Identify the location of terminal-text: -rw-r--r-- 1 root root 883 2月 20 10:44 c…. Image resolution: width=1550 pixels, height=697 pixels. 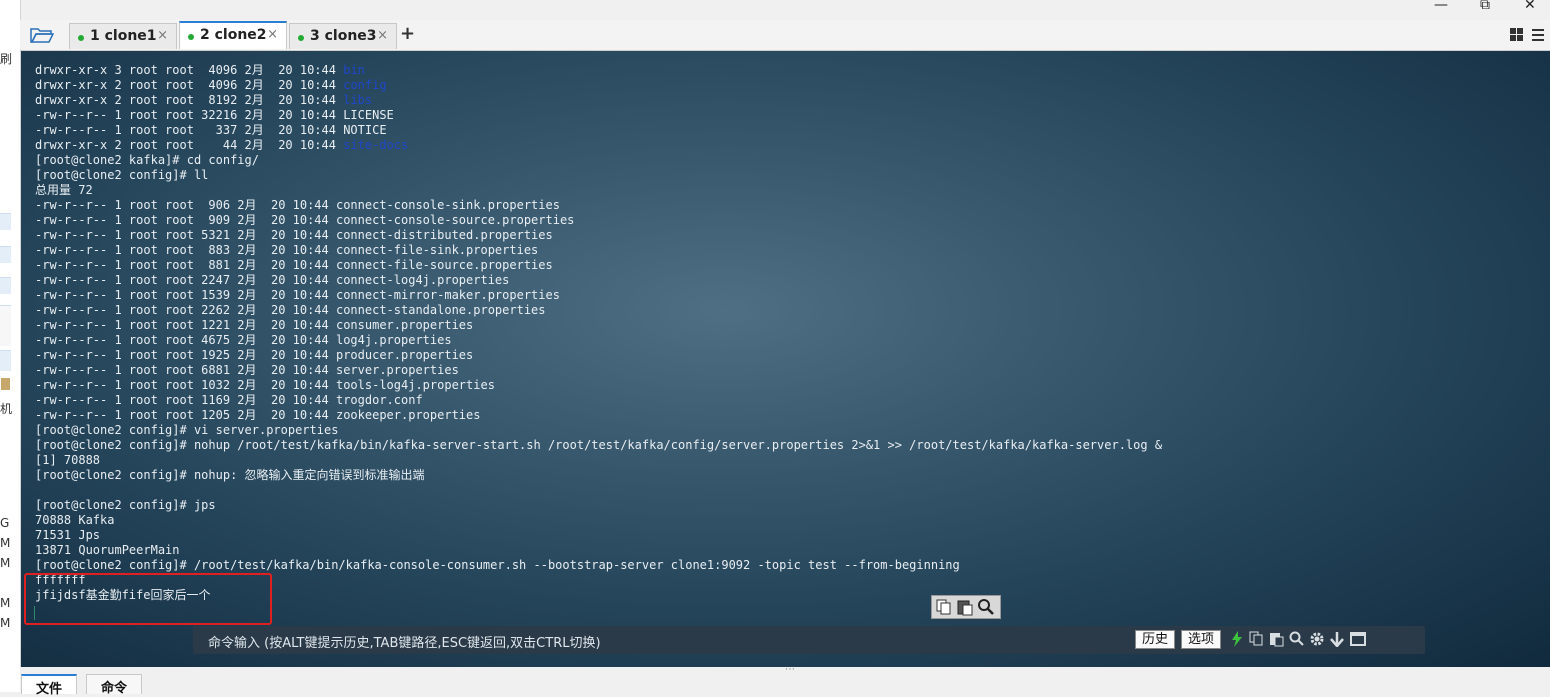
(287, 250).